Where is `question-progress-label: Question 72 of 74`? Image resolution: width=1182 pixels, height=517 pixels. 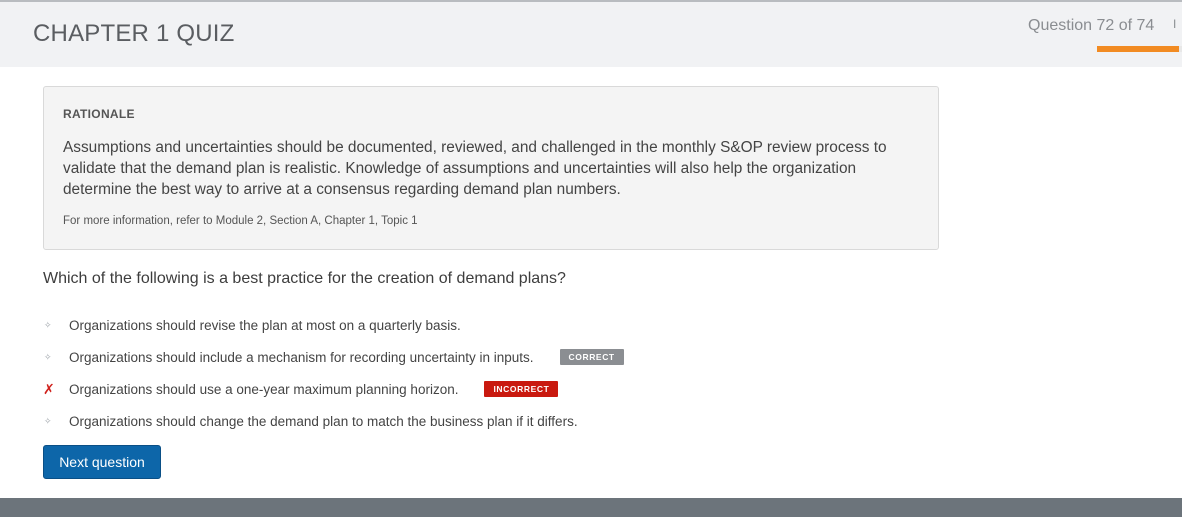
question-progress-label: Question 72 of 74 is located at coordinates (1091, 25).